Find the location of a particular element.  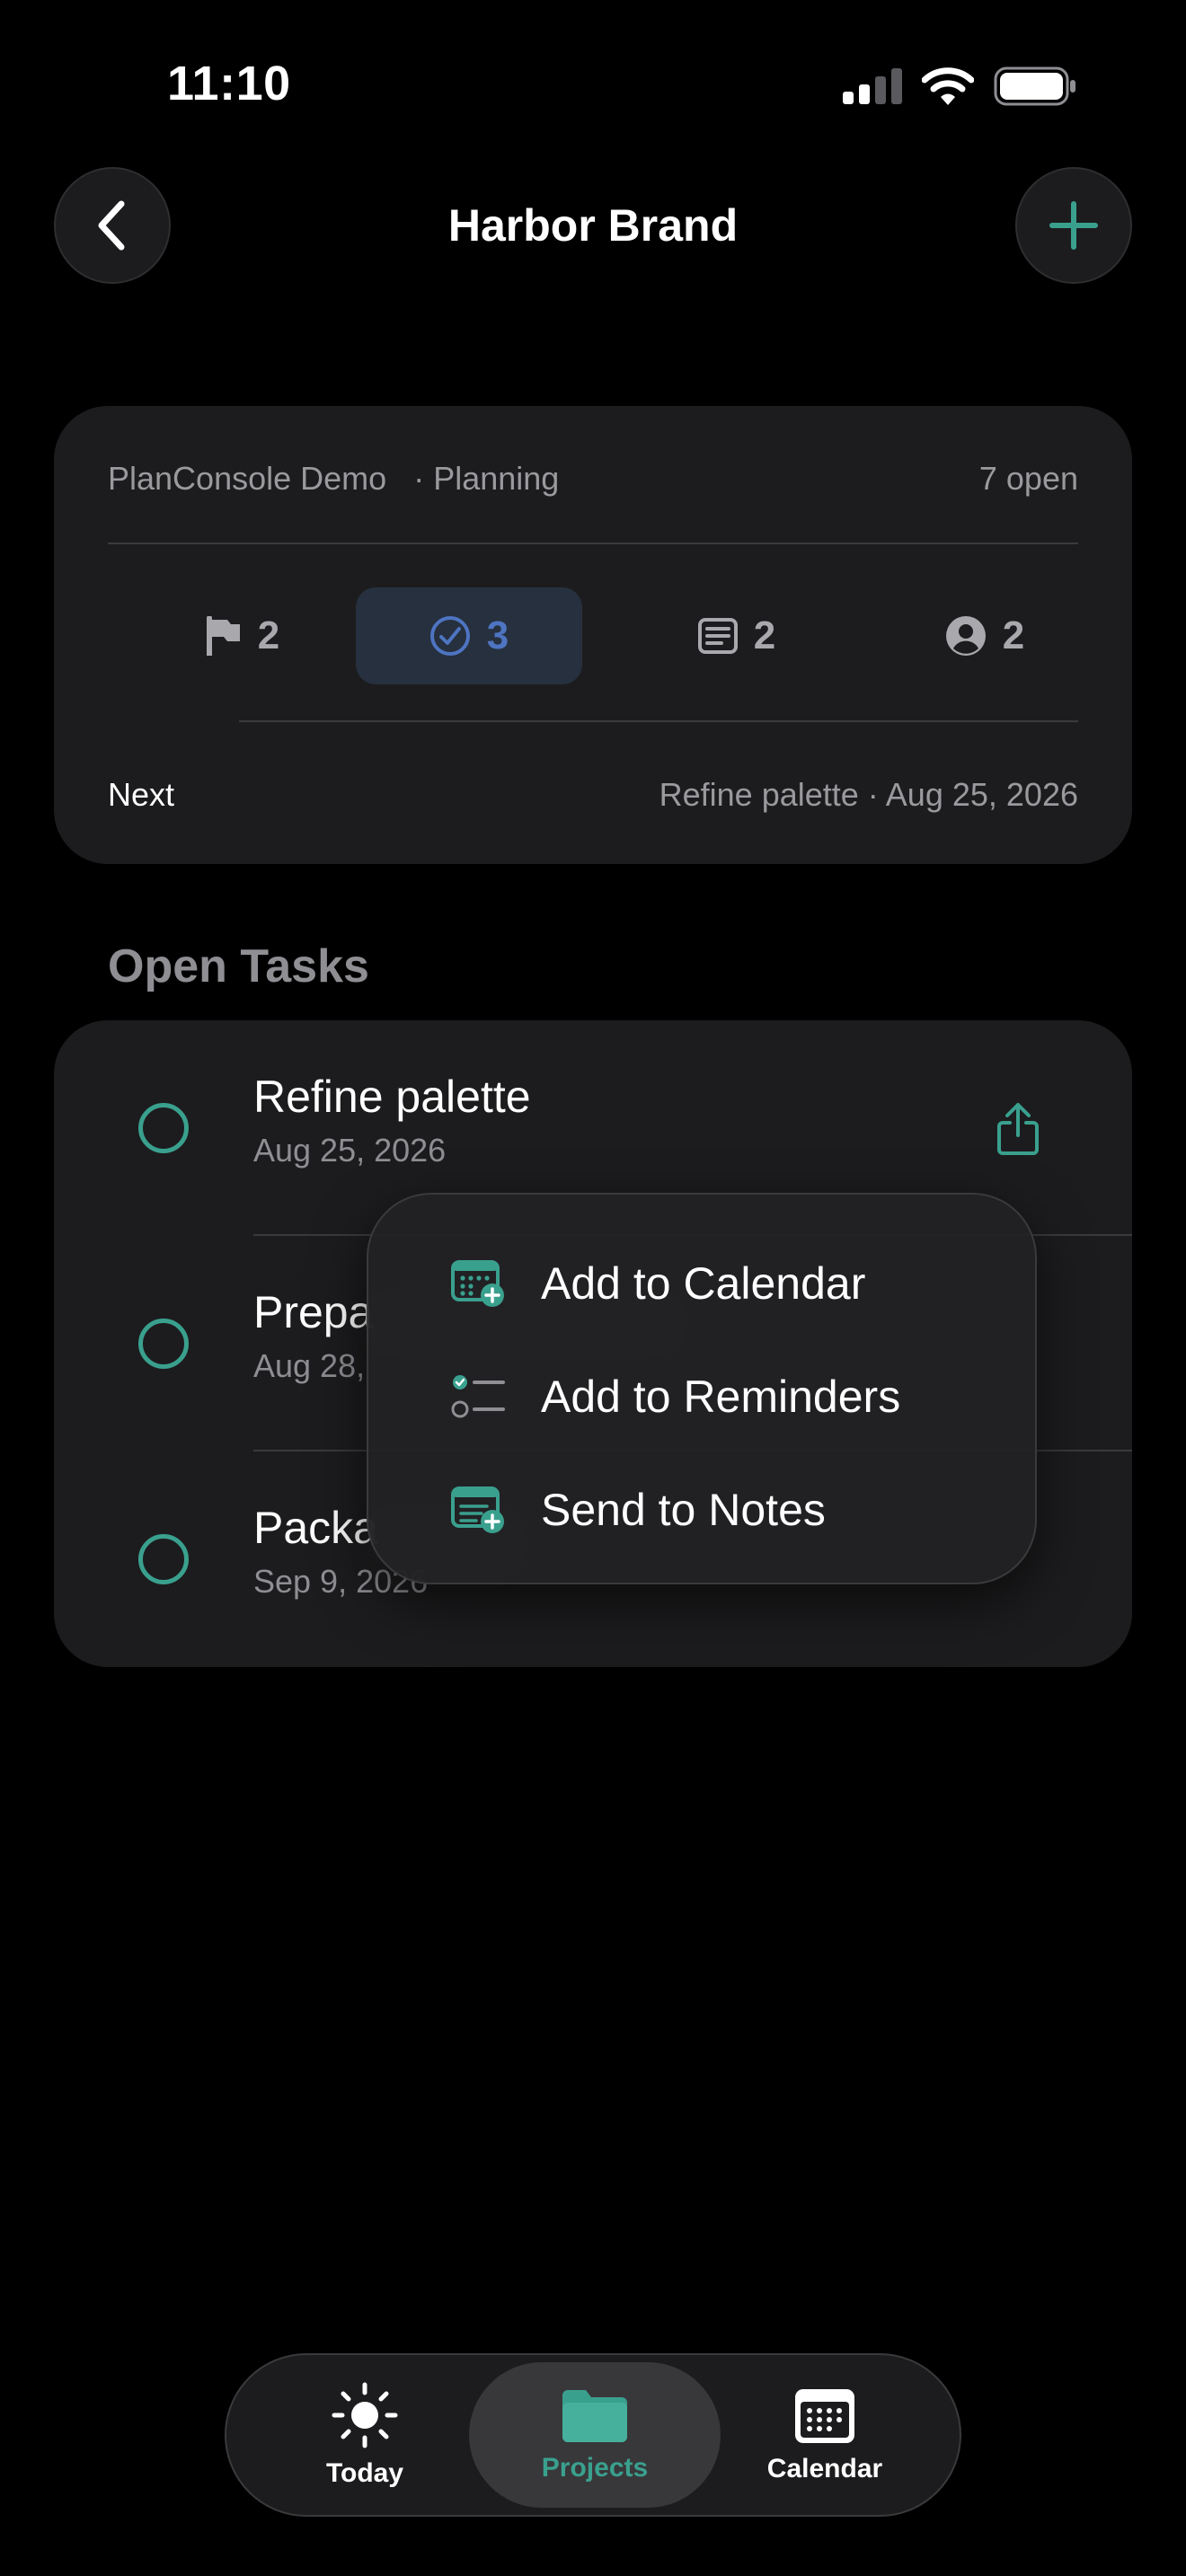

cellular-signal-icon is located at coordinates (872, 86).